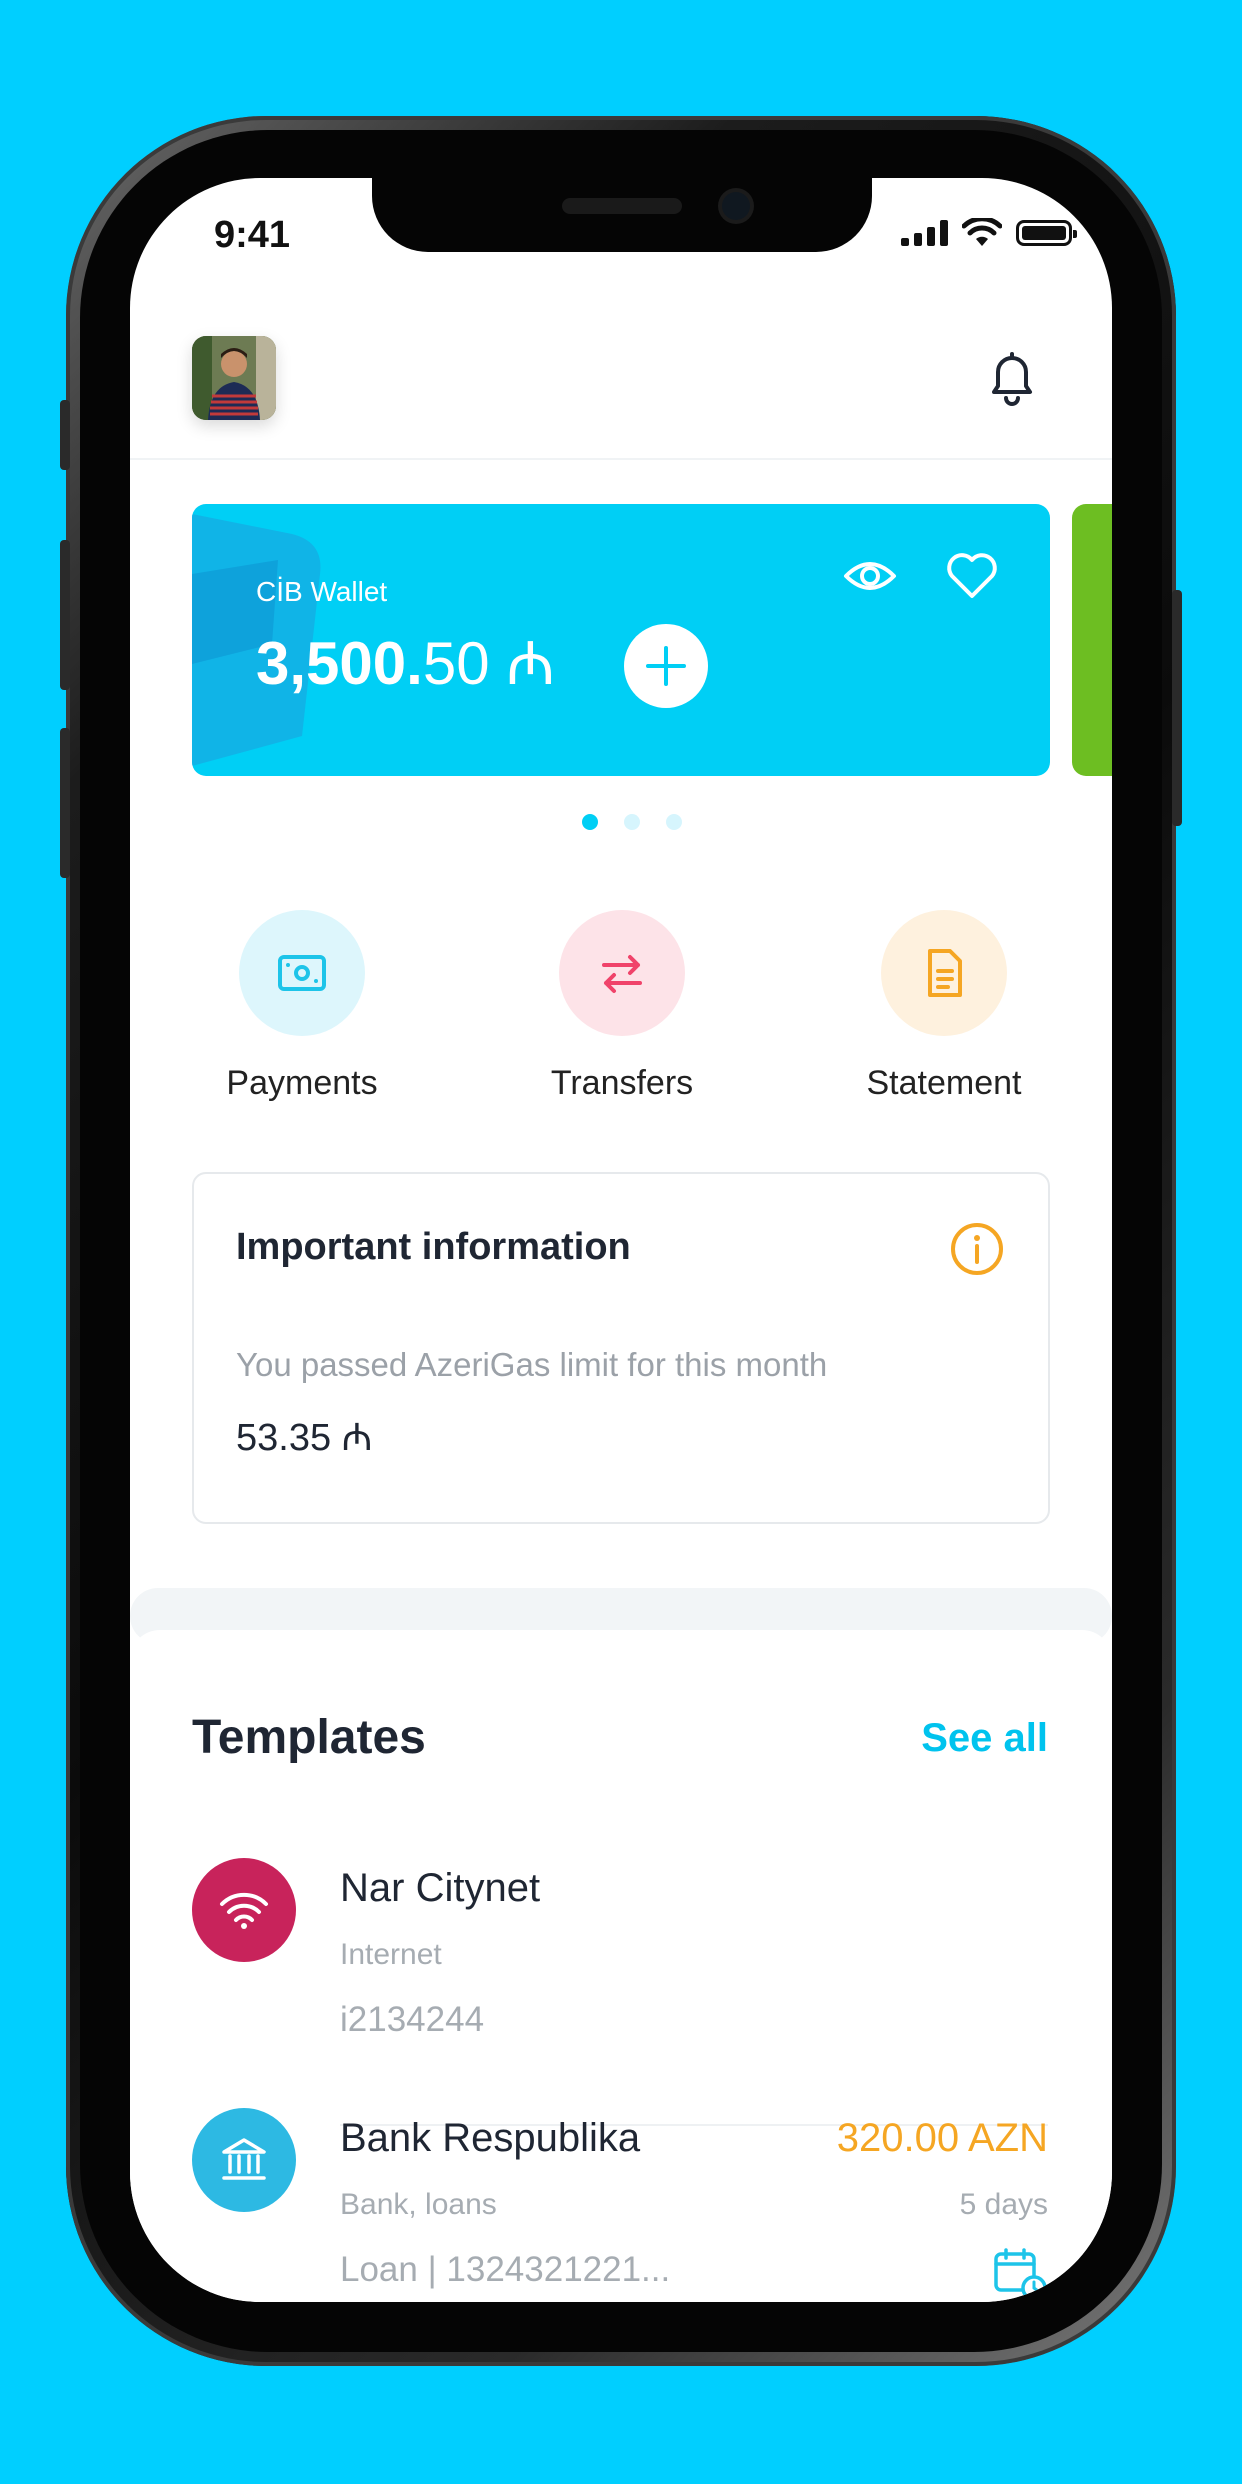 This screenshot has width=1242, height=2484. Describe the element at coordinates (433, 1247) in the screenshot. I see `info-title: Important information` at that location.